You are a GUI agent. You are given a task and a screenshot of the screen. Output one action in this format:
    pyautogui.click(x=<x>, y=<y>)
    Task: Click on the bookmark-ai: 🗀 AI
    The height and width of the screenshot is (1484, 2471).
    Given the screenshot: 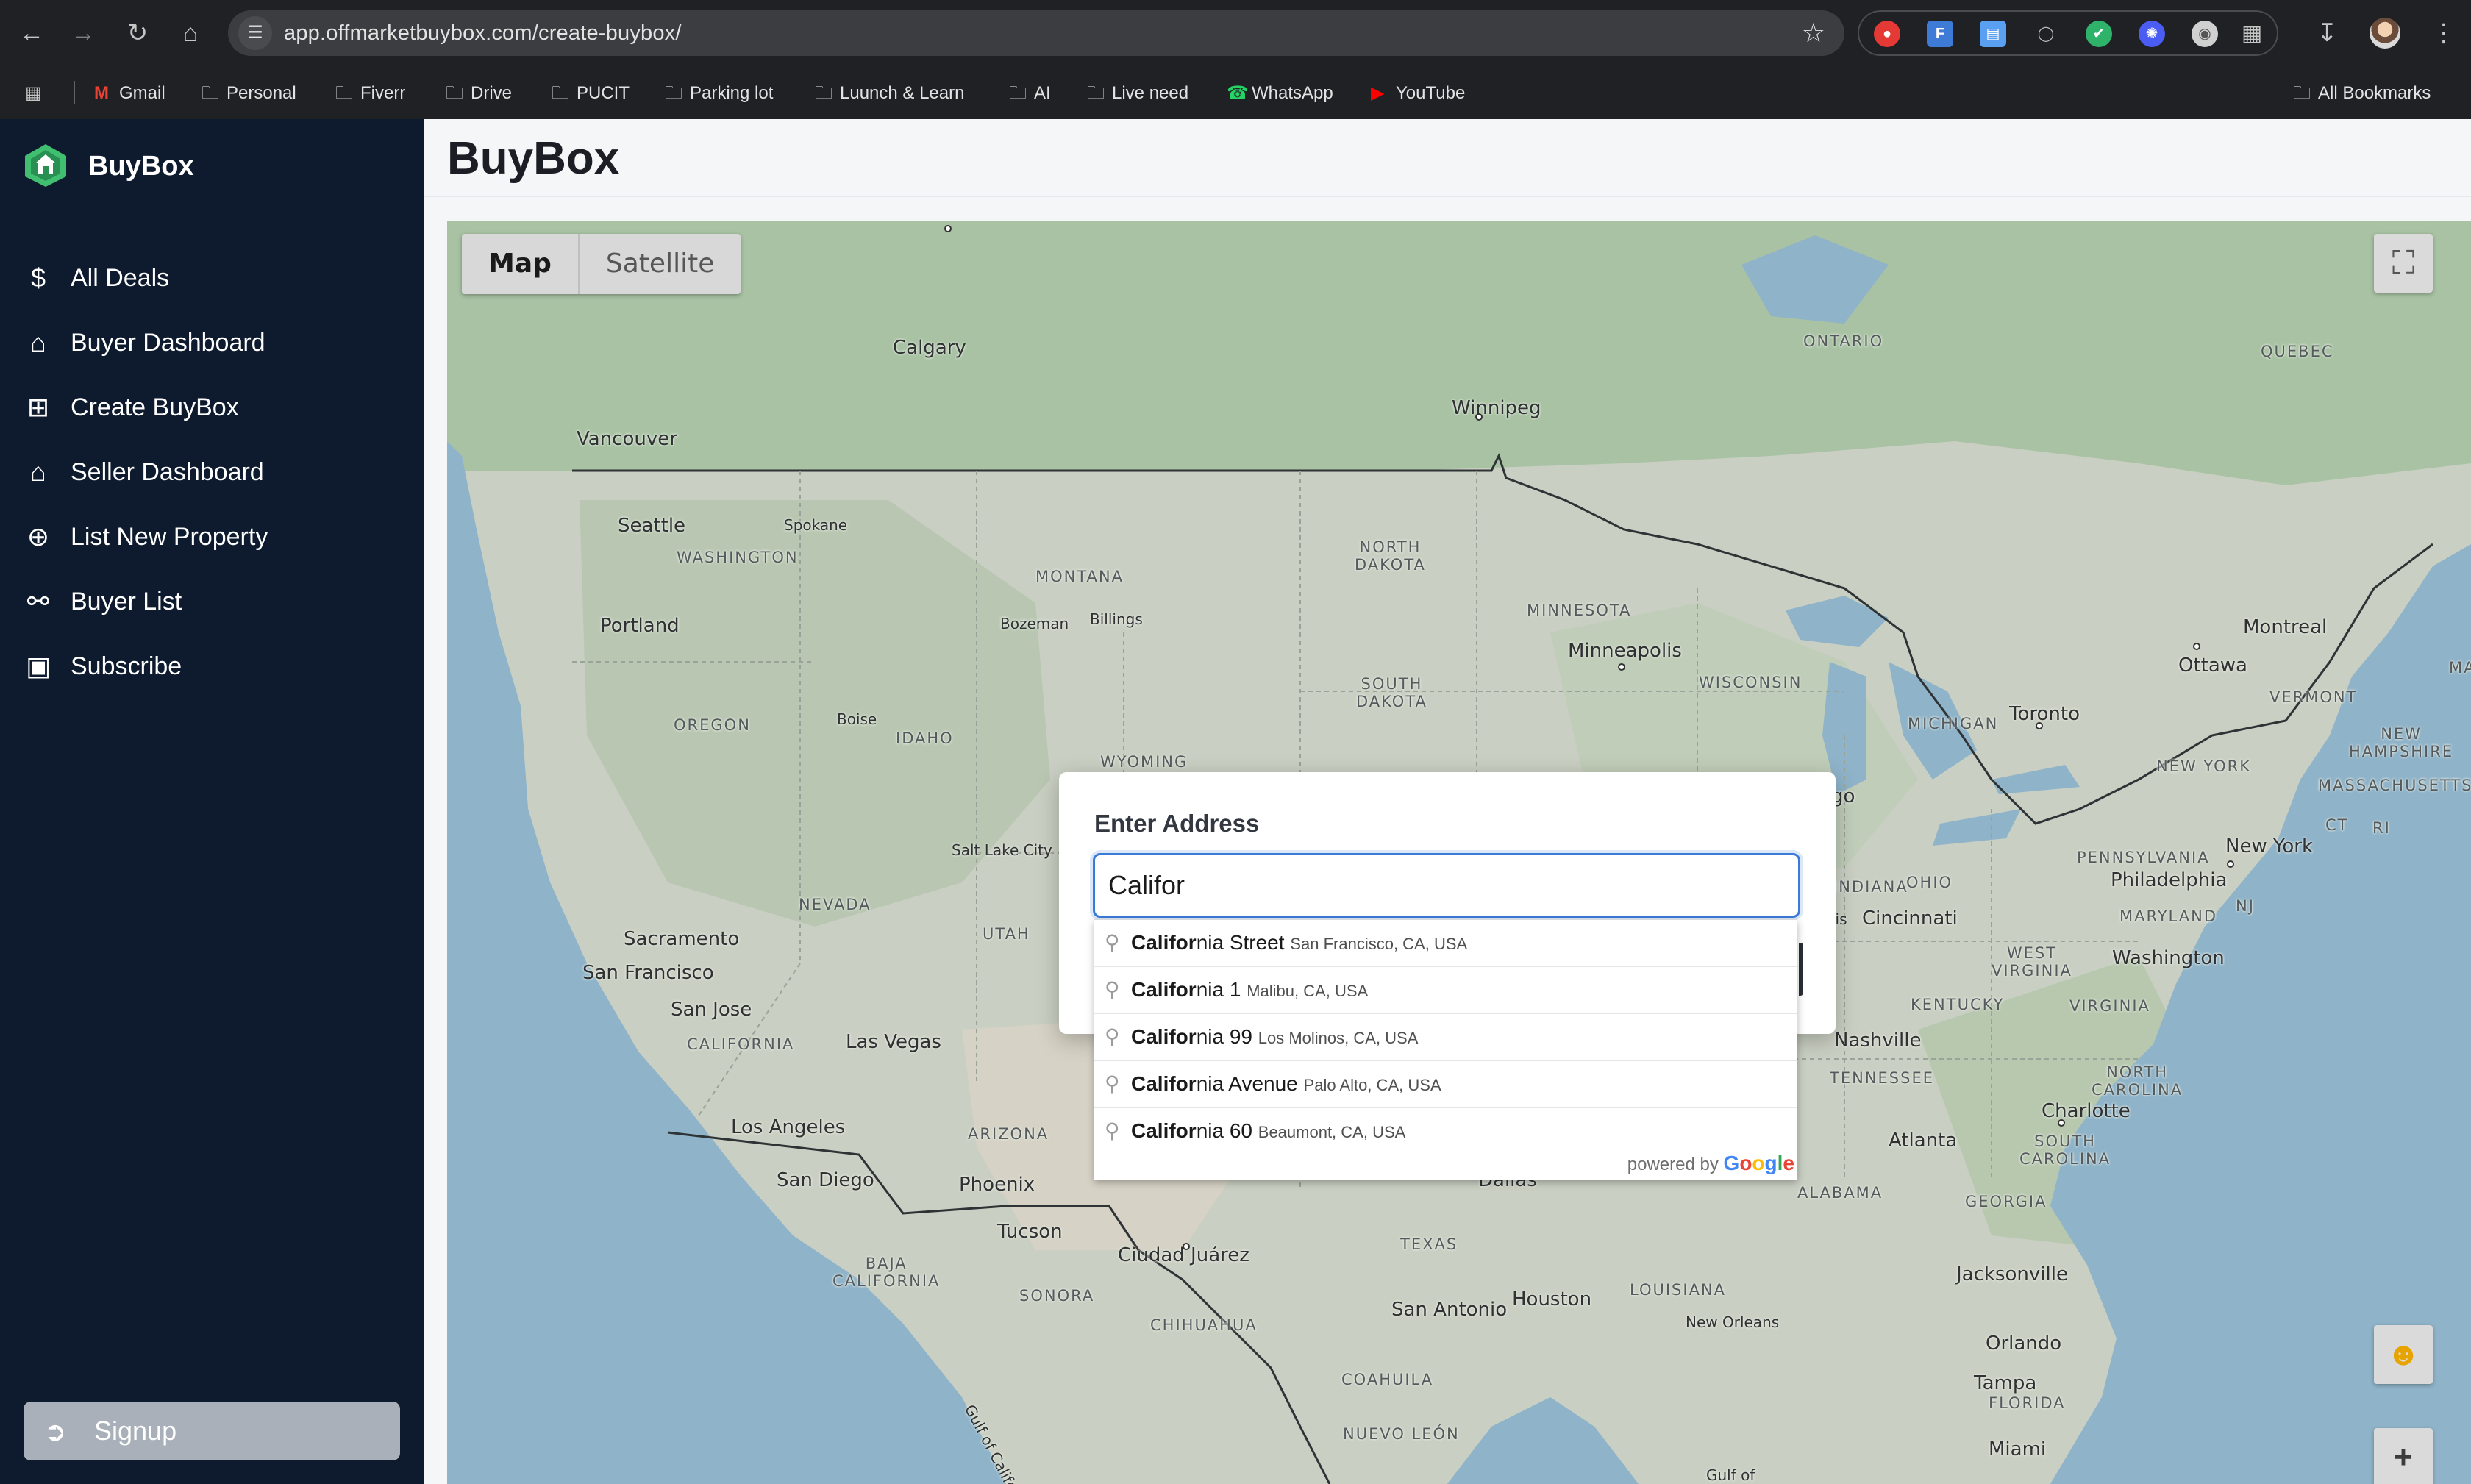 What is the action you would take?
    pyautogui.click(x=1030, y=93)
    